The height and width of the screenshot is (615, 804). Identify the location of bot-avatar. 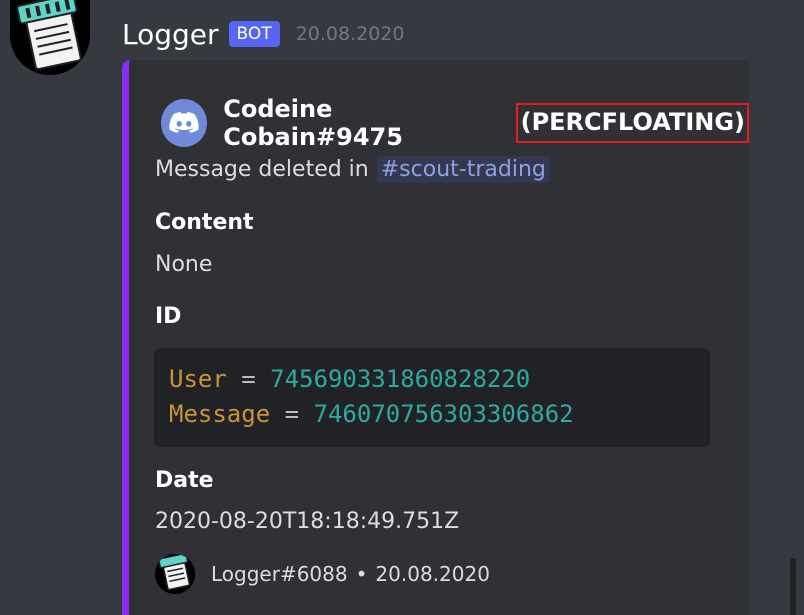
(50, 37).